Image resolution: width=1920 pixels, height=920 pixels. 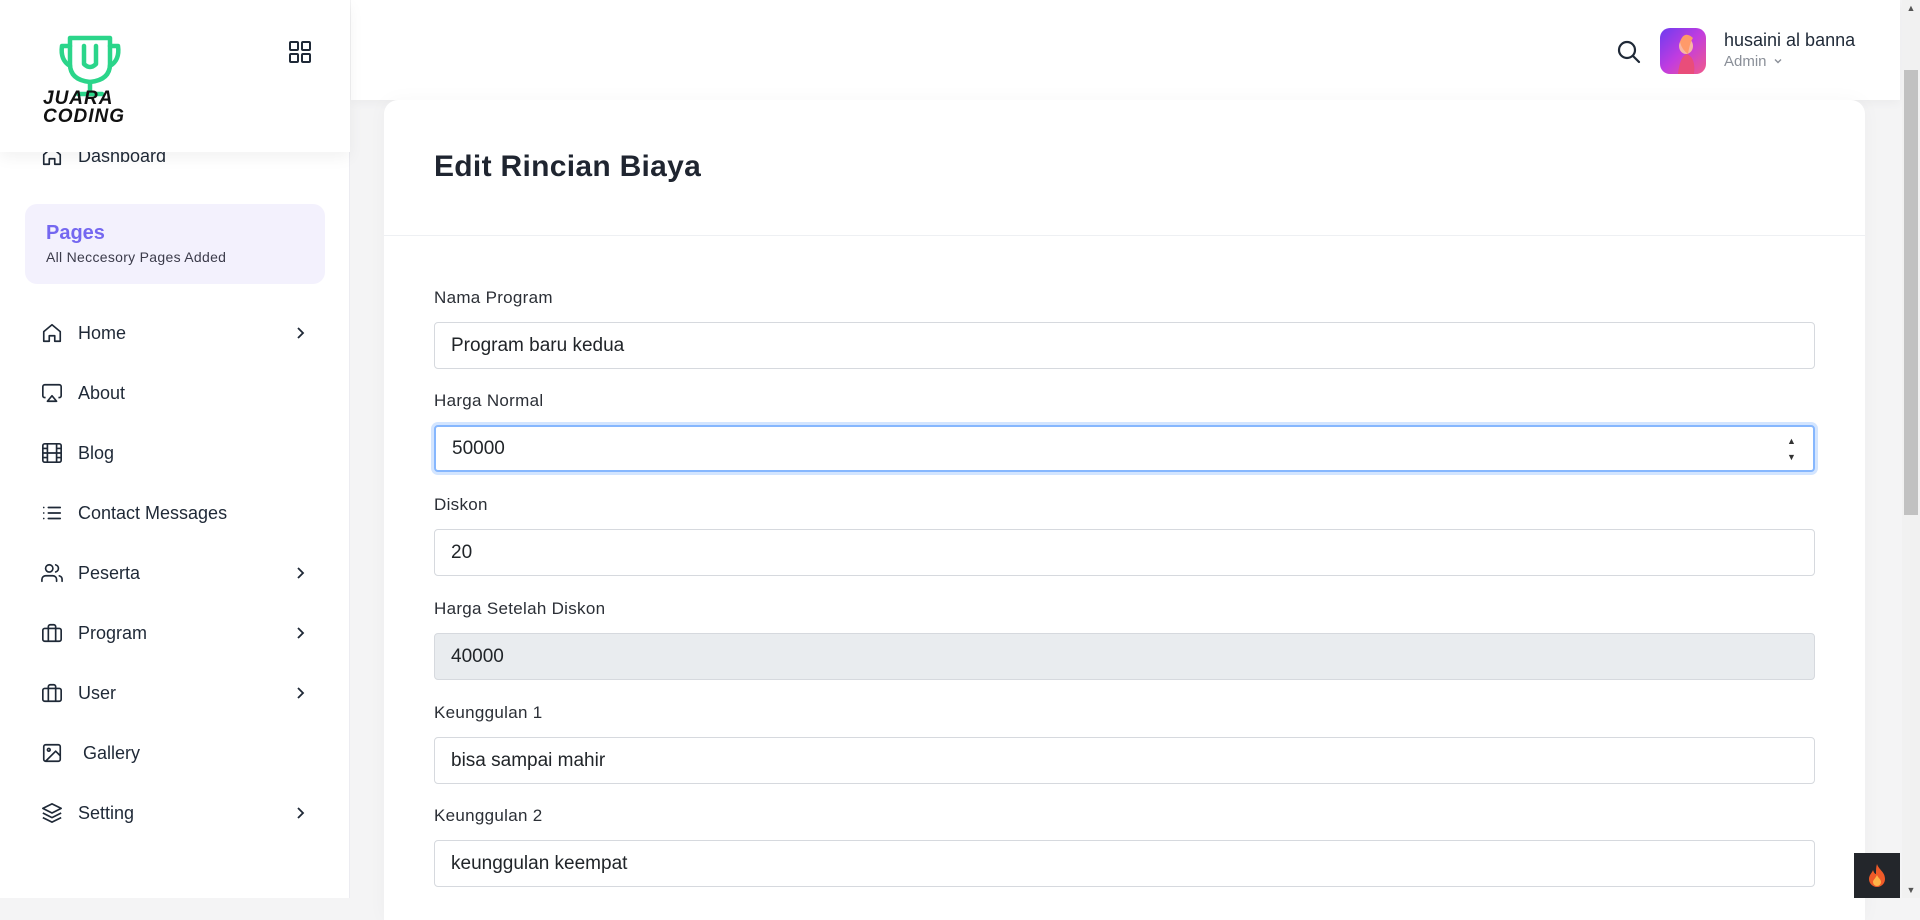 I want to click on sidebar-item-label: Setting, so click(x=106, y=812).